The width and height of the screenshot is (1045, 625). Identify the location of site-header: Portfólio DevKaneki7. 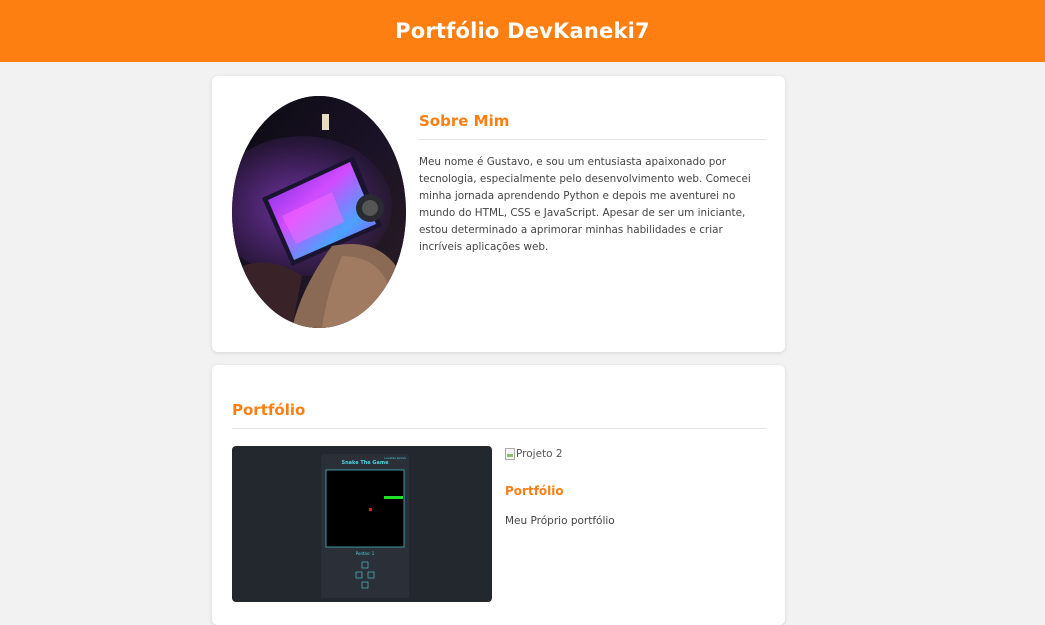
(522, 31).